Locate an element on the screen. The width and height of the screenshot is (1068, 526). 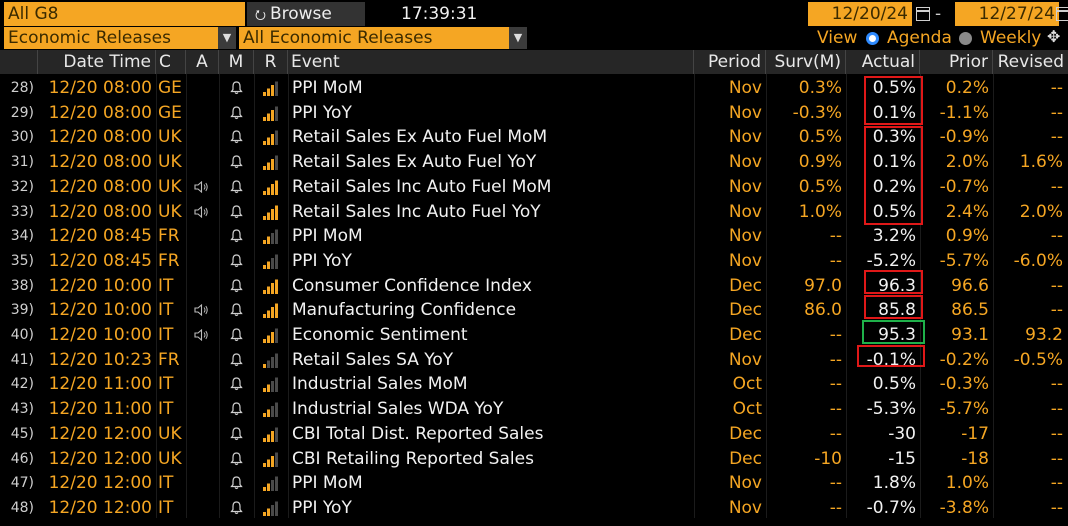
row-prior: -5.7% is located at coordinates (964, 260).